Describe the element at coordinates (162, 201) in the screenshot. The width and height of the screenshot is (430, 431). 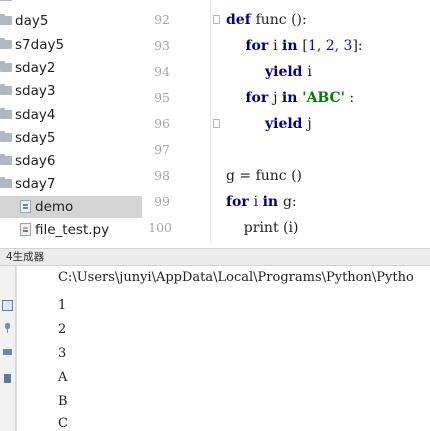
I see `line-number: 99` at that location.